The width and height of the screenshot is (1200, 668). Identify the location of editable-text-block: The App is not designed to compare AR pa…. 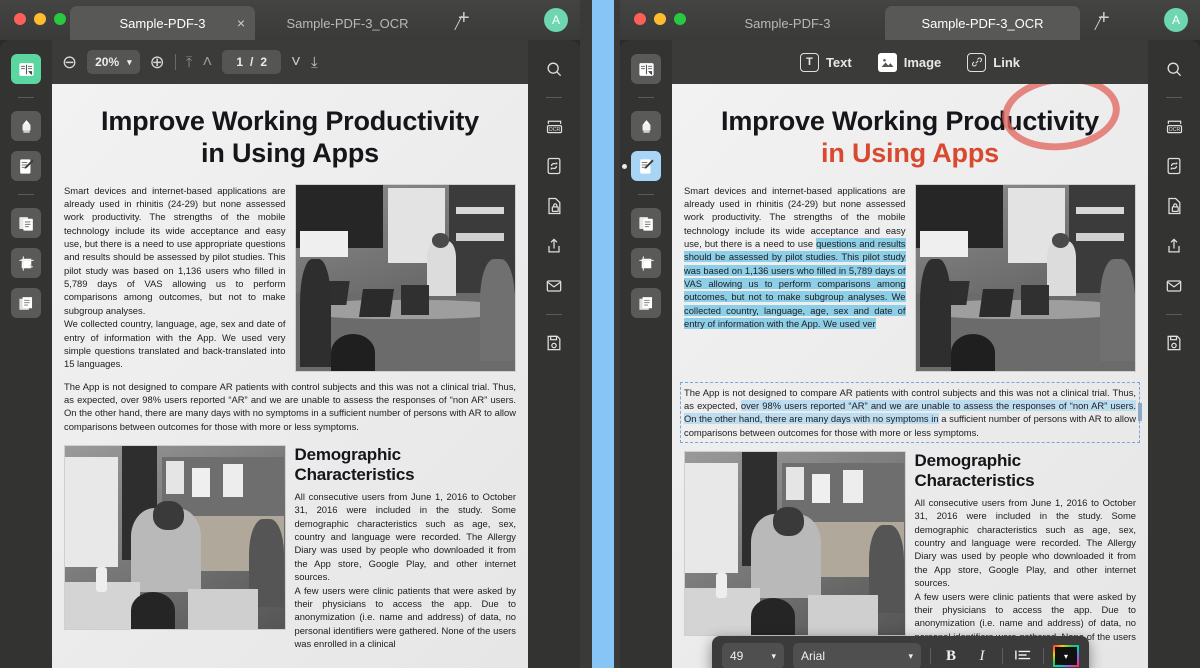
(910, 408).